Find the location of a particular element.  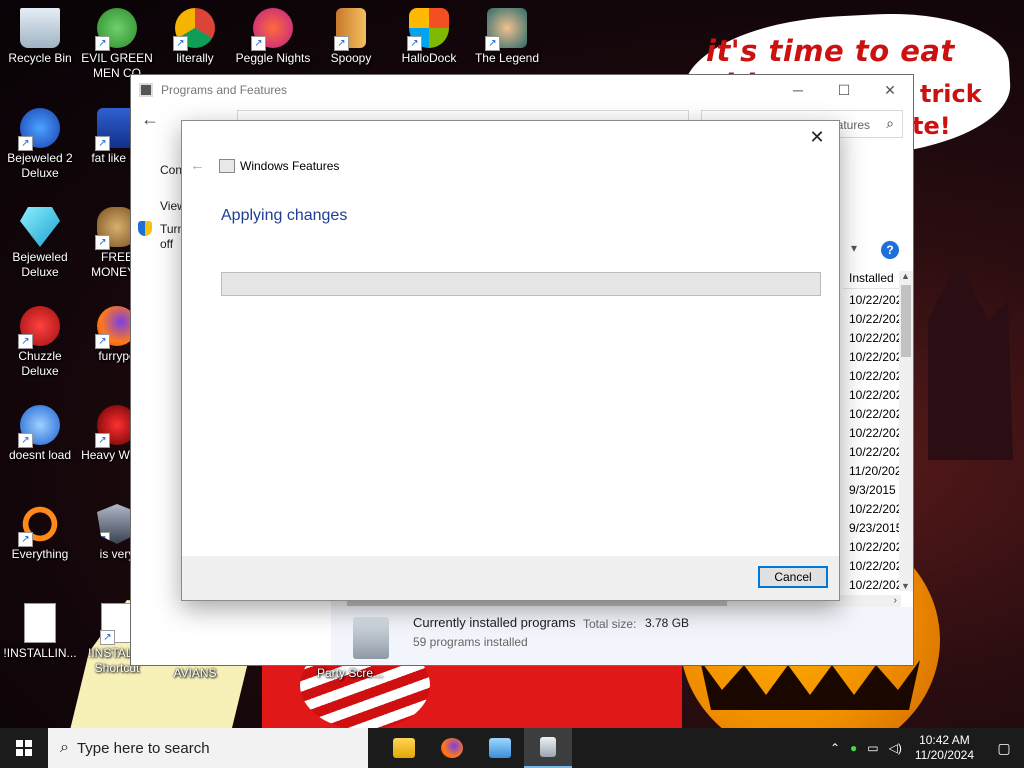

minimize-icon: ─ is located at coordinates (798, 90).